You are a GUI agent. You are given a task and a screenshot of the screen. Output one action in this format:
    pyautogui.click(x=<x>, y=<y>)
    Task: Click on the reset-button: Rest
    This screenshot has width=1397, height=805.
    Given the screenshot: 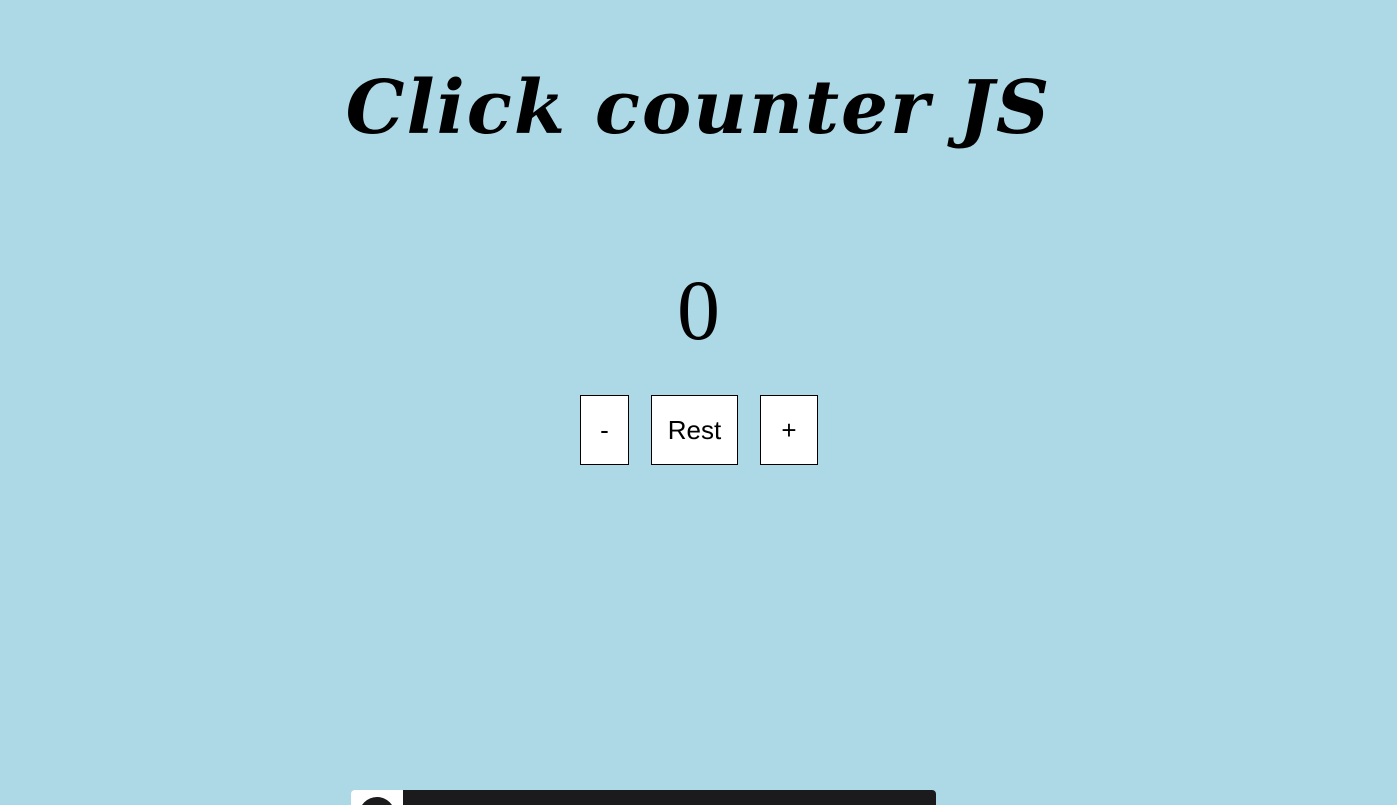 What is the action you would take?
    pyautogui.click(x=694, y=430)
    